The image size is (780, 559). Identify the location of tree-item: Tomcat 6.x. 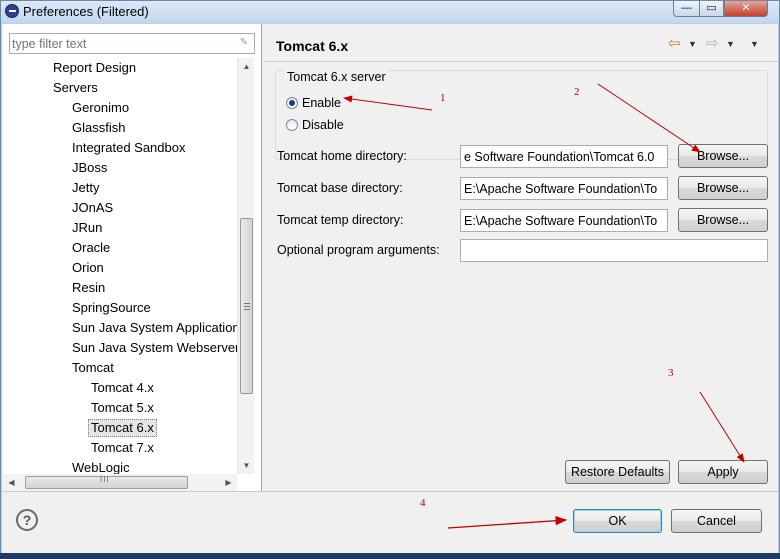
(122, 428).